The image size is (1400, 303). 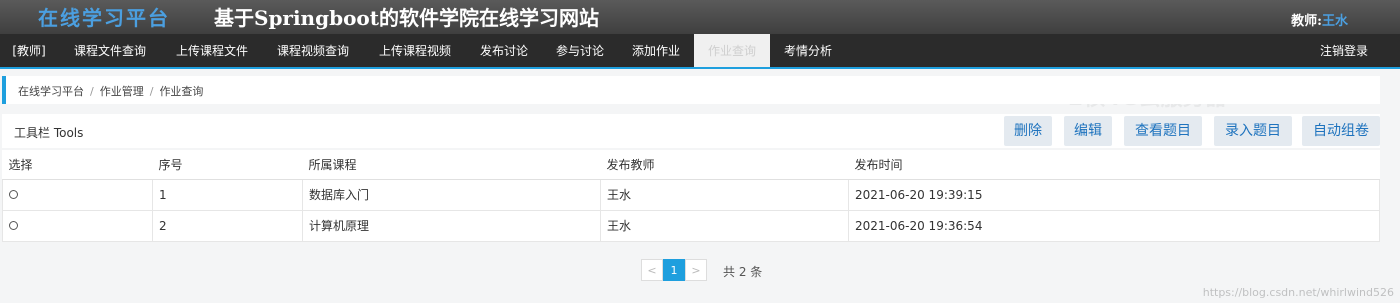 I want to click on user-info: 教师:王水, so click(x=1319, y=19).